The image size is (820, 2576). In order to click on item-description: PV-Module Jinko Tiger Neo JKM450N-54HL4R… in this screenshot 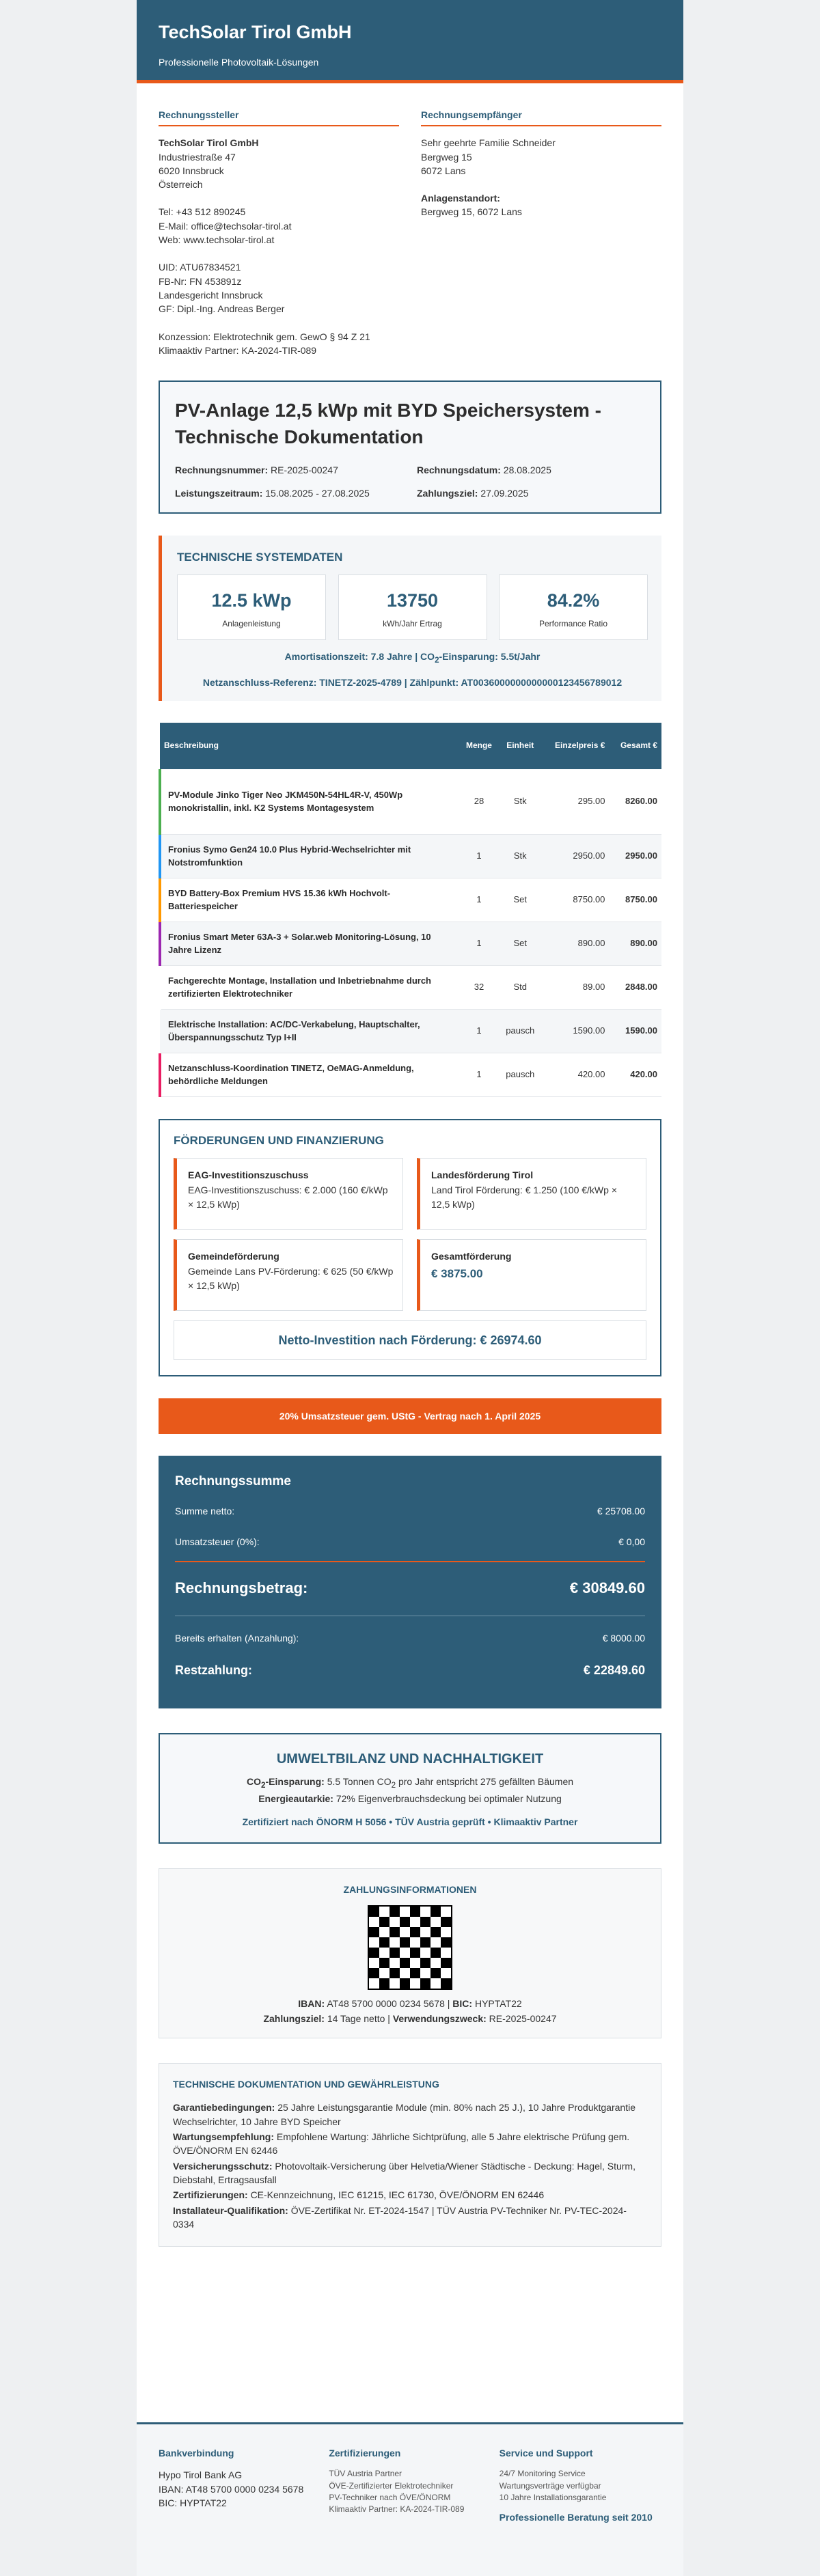, I will do `click(309, 802)`.